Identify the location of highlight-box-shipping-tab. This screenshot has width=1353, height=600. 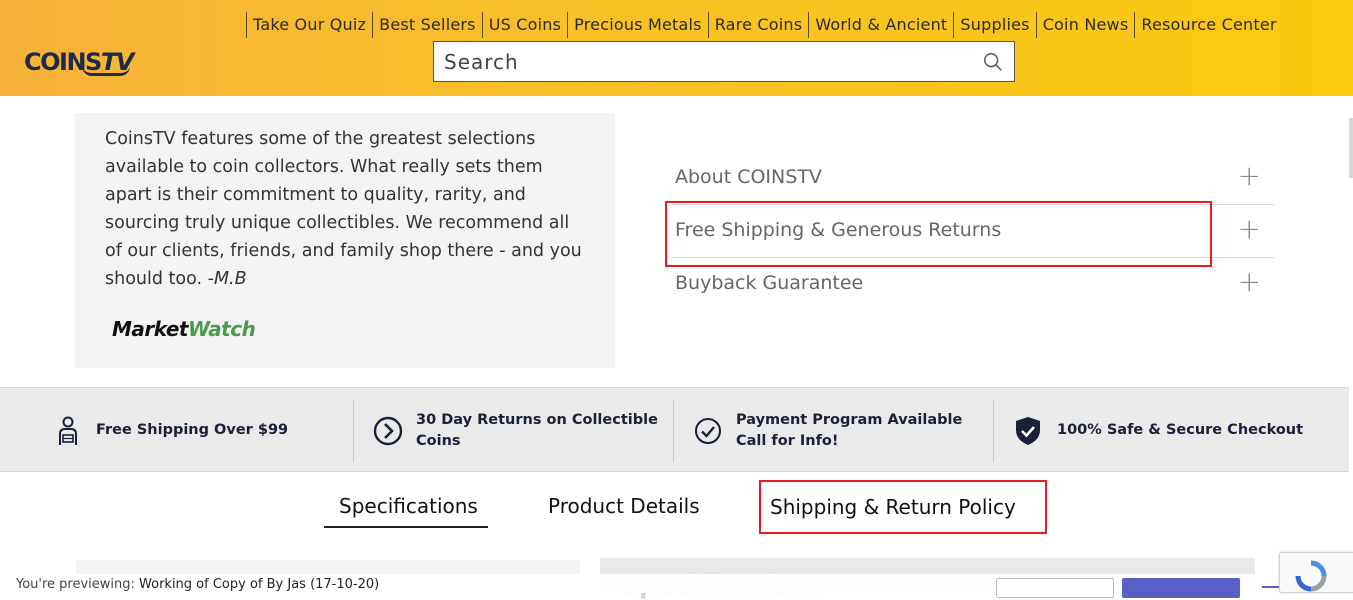
(903, 507).